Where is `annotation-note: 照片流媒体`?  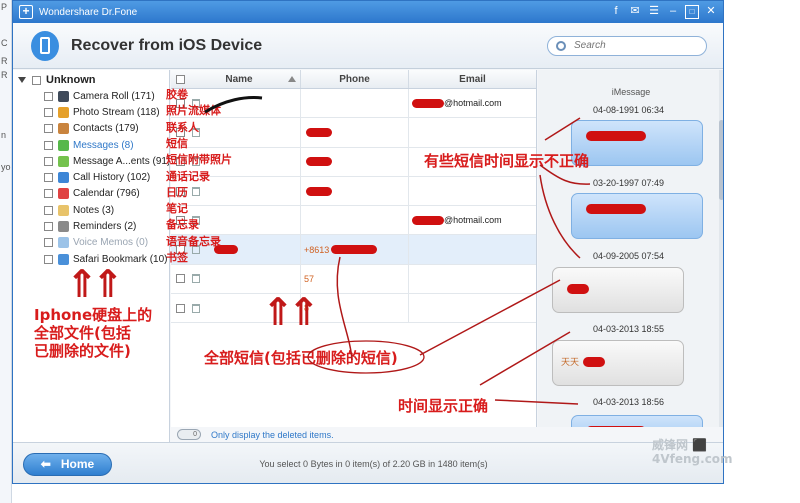 annotation-note: 照片流媒体 is located at coordinates (193, 111).